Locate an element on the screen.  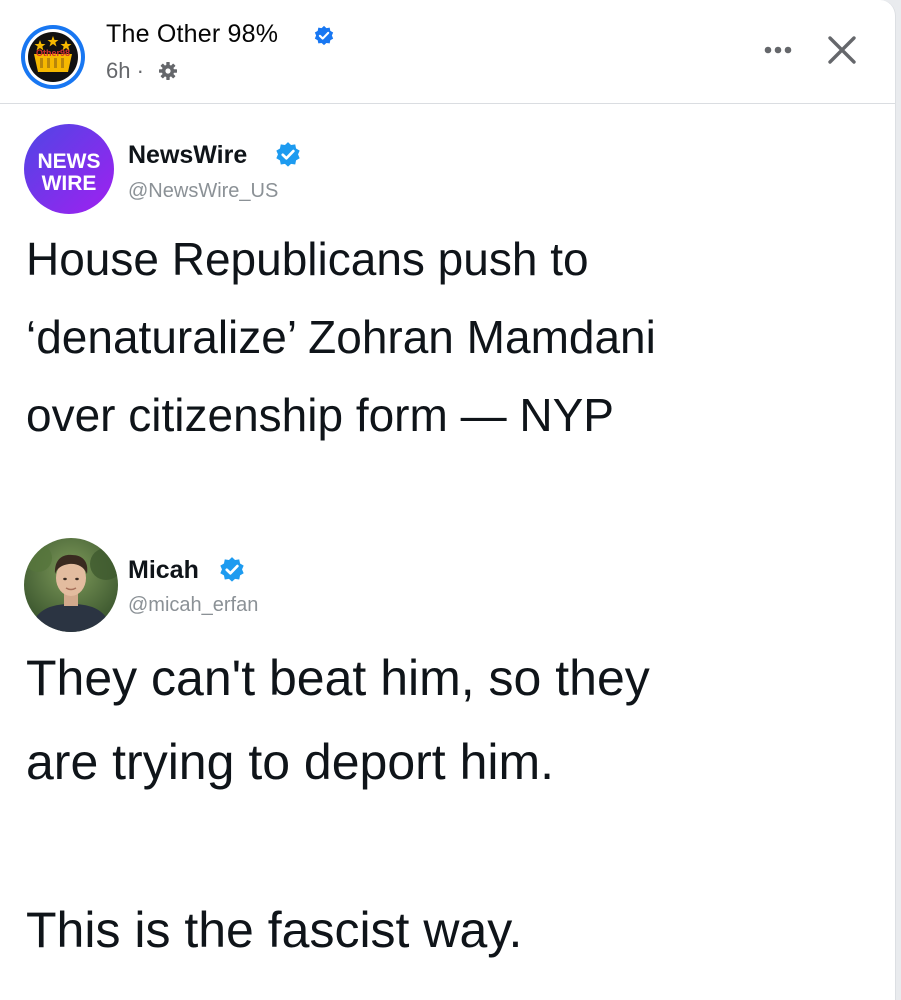
close-button is located at coordinates (842, 50).